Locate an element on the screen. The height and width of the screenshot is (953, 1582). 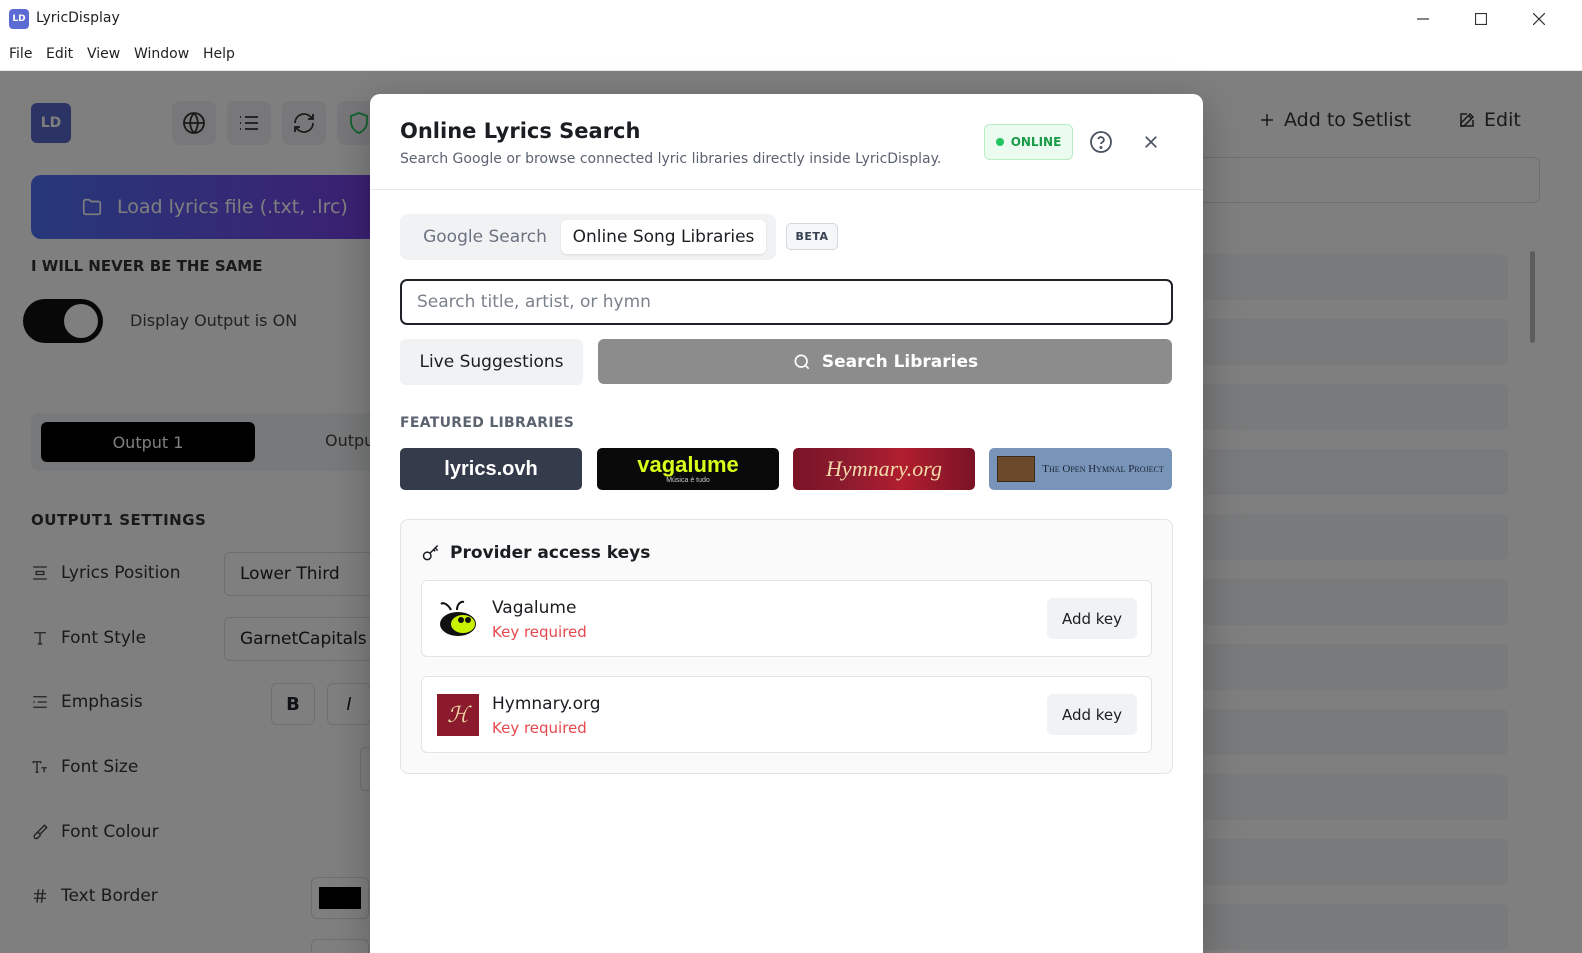
add-key-button-vagalume: Add key is located at coordinates (1092, 618).